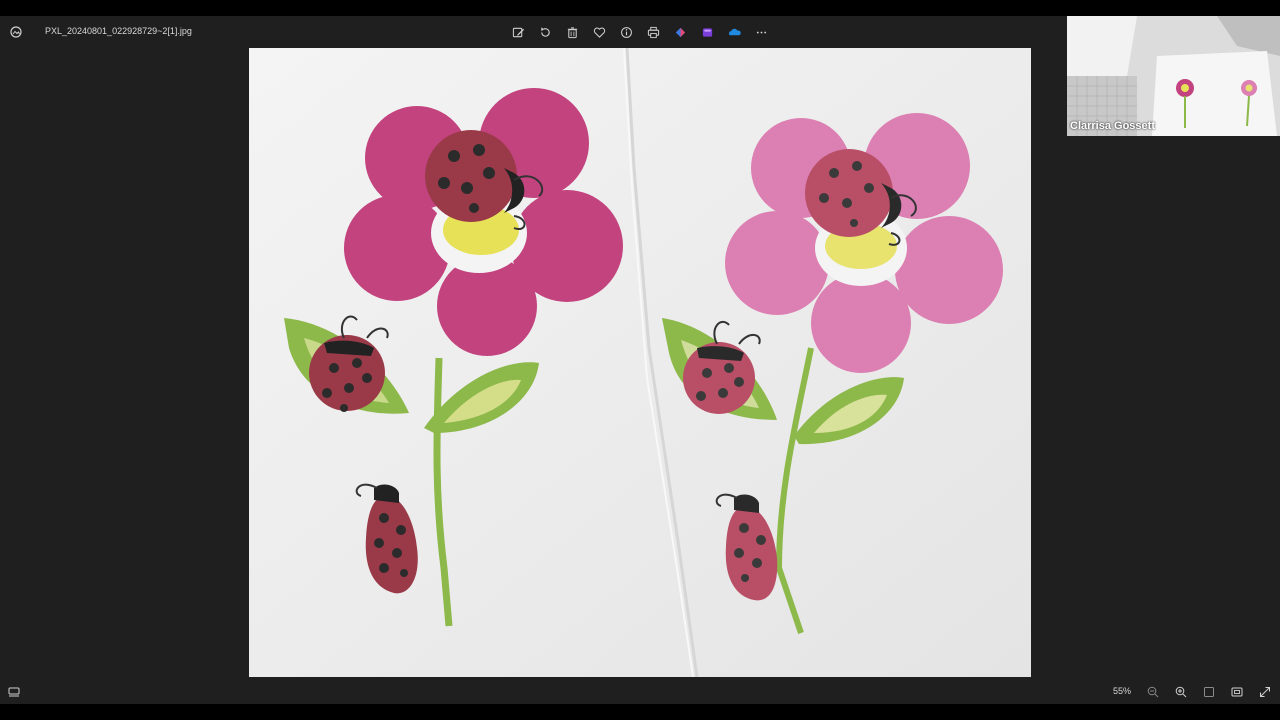 This screenshot has height=720, width=1280. I want to click on webcam-feed, so click(1173, 76).